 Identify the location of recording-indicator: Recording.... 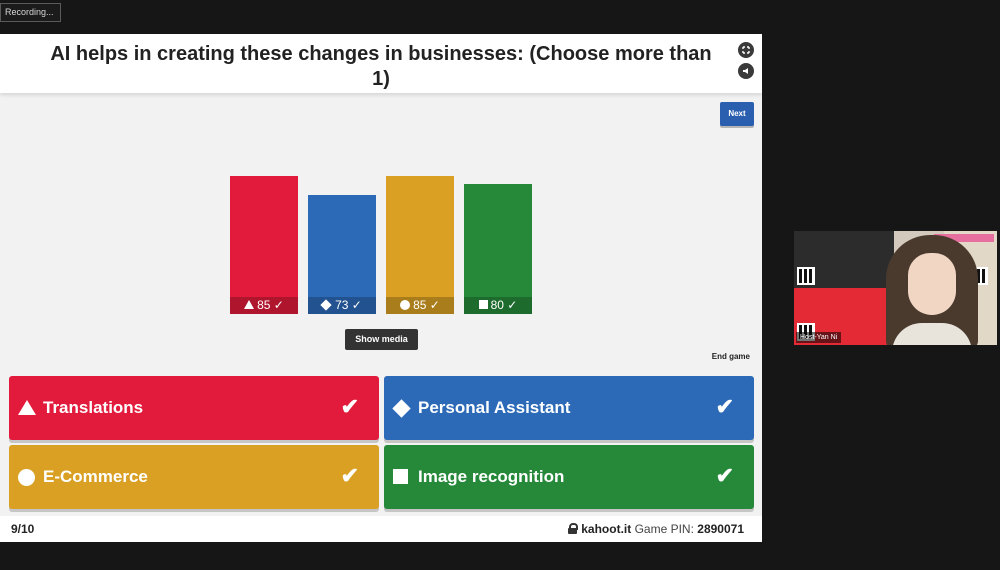
(30, 12).